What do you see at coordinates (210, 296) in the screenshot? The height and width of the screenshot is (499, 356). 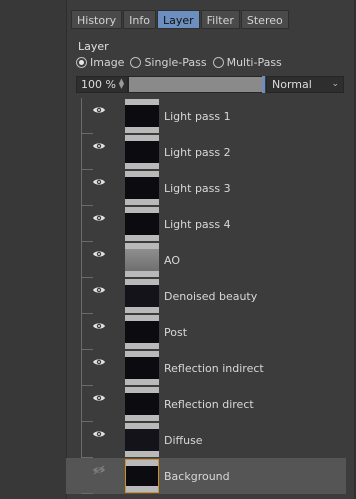 I see `layer-name: Denoised beauty` at bounding box center [210, 296].